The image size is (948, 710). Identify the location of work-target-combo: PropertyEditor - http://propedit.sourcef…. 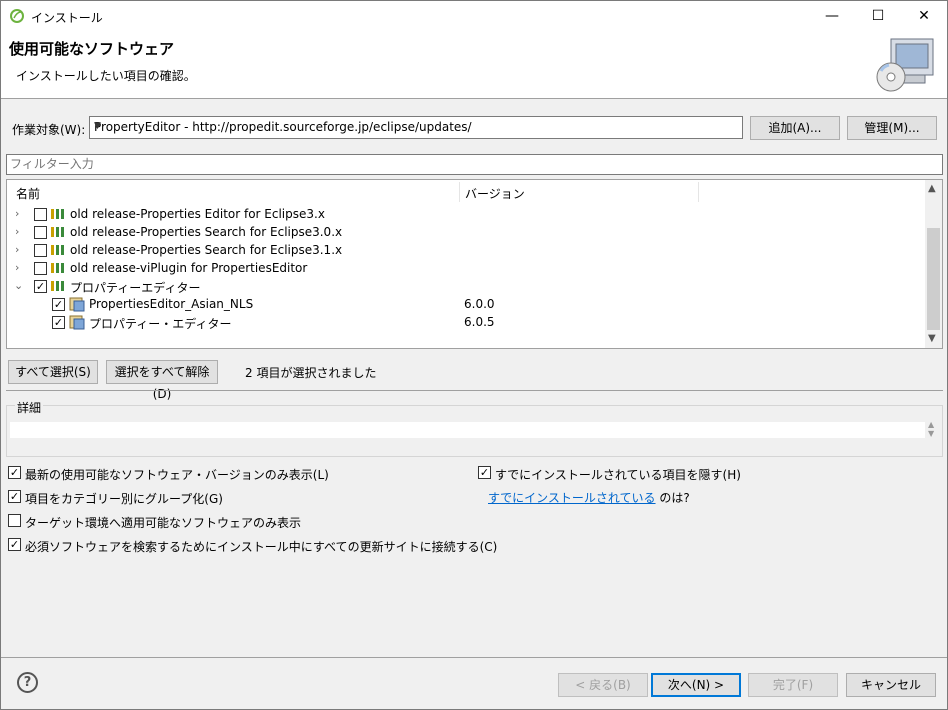
(416, 127).